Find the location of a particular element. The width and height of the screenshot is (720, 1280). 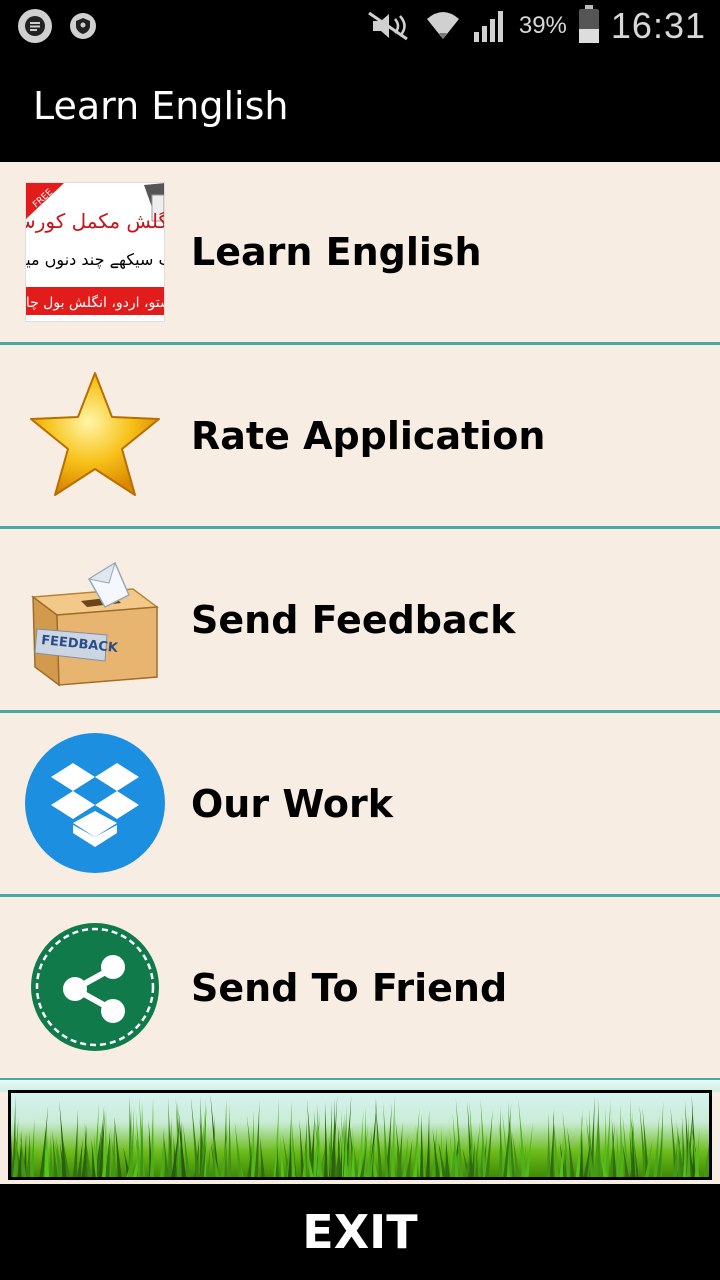

menu-item-our-work: Our Work is located at coordinates (360, 805).